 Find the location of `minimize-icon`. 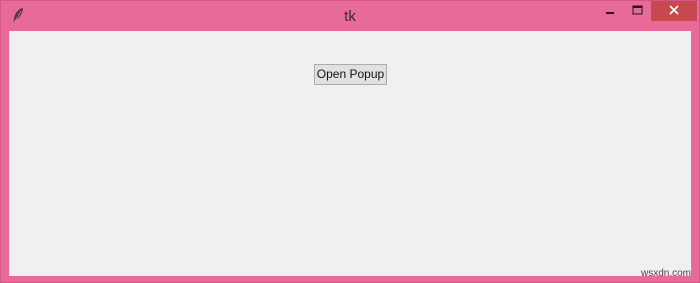

minimize-icon is located at coordinates (610, 11).